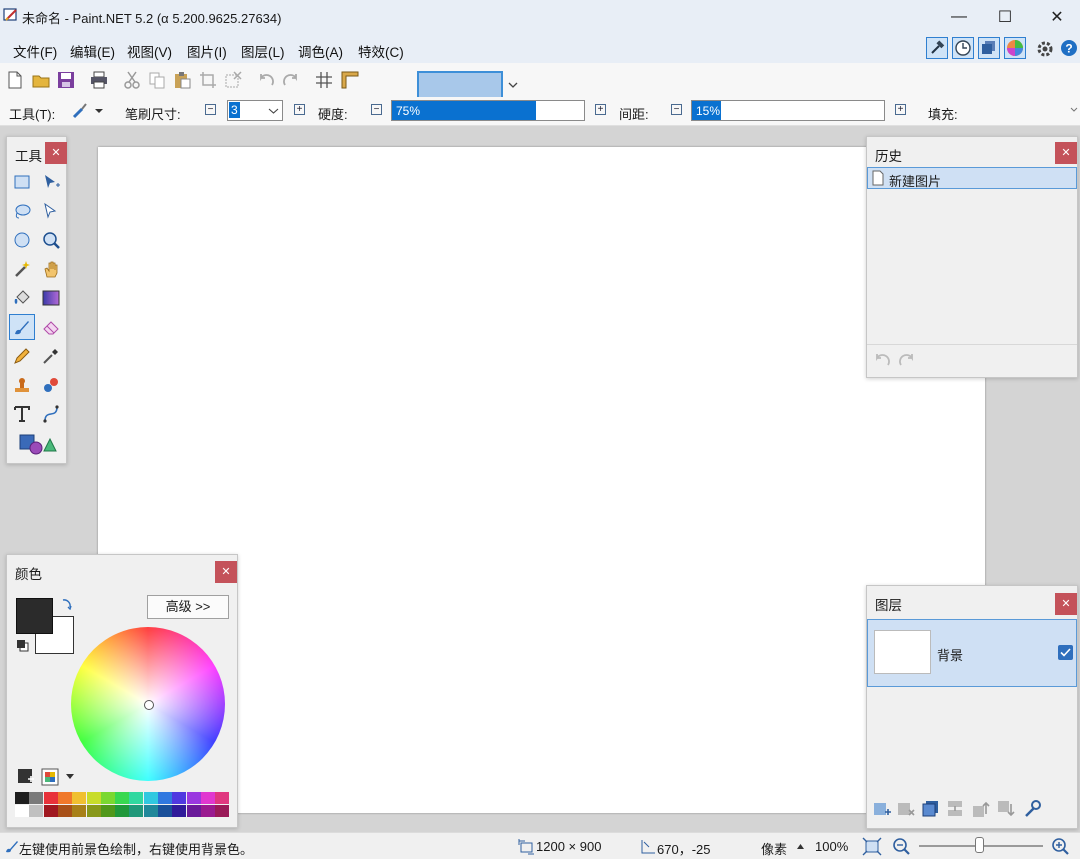 The height and width of the screenshot is (859, 1080). Describe the element at coordinates (1015, 48) in the screenshot. I see `colors-window-toggle` at that location.